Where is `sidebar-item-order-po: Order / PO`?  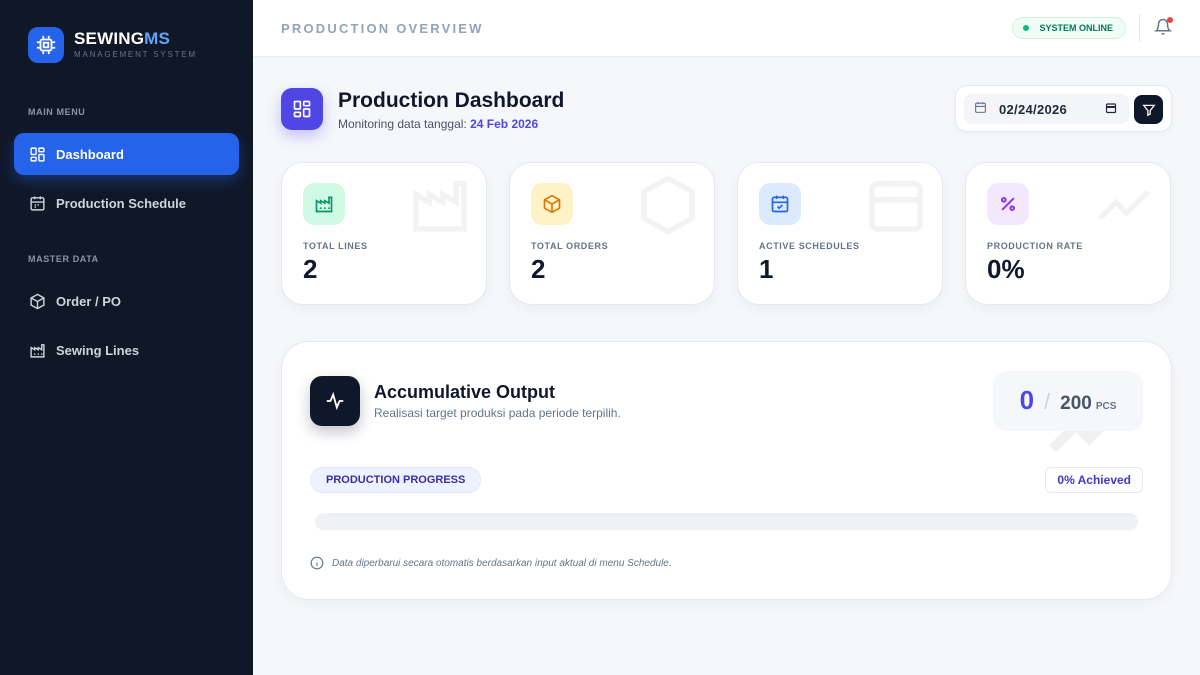 sidebar-item-order-po: Order / PO is located at coordinates (126, 301).